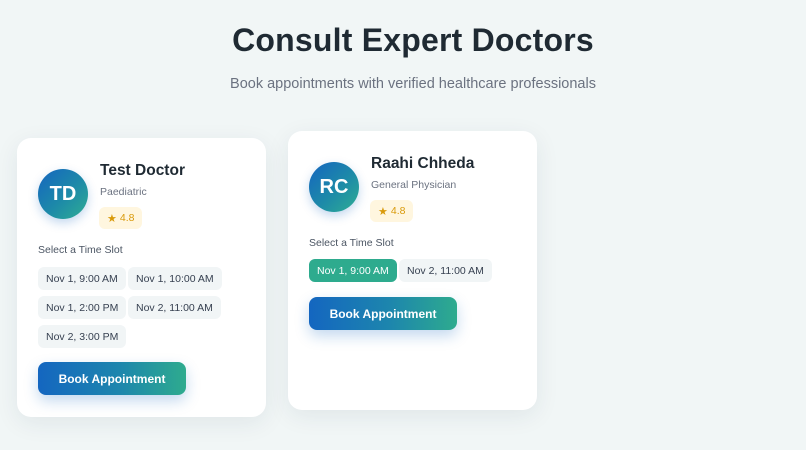  What do you see at coordinates (414, 185) in the screenshot?
I see `doctor-specialty: General Physician` at bounding box center [414, 185].